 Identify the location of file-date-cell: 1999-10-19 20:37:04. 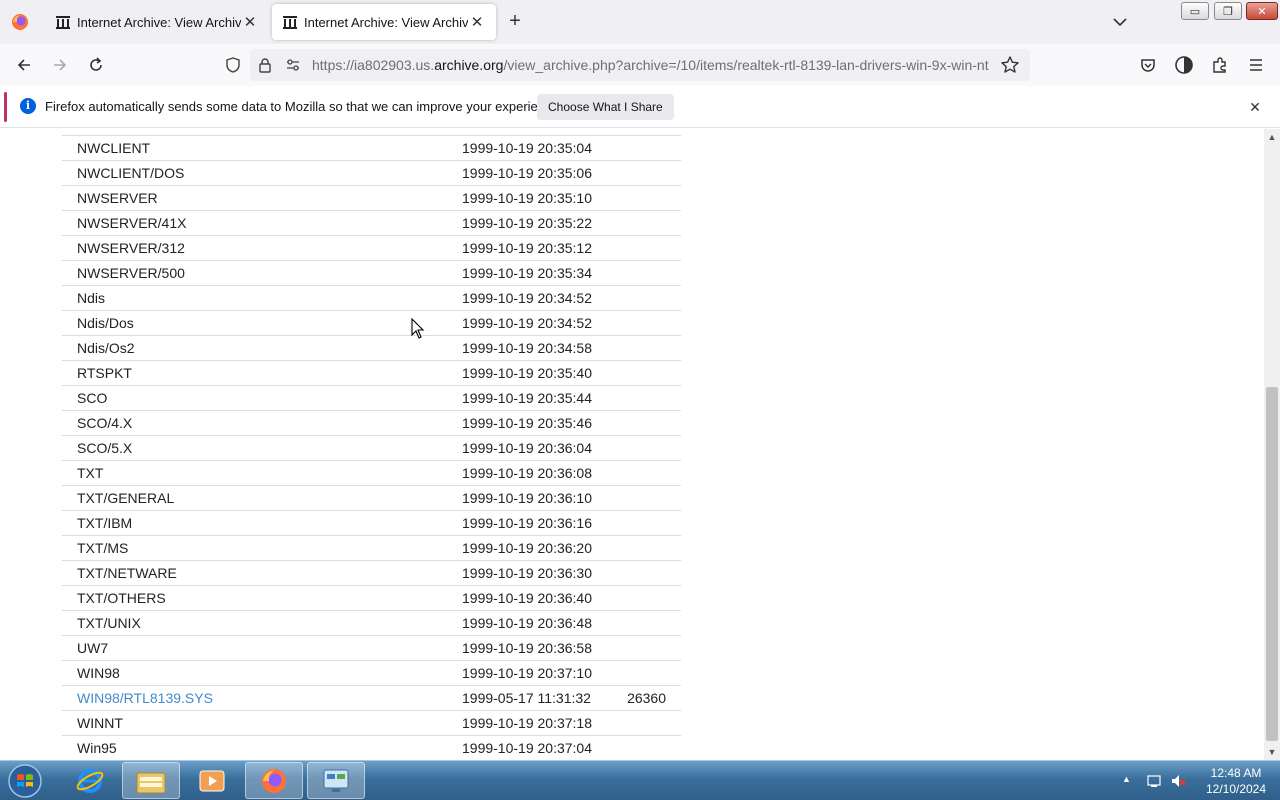
(542, 747).